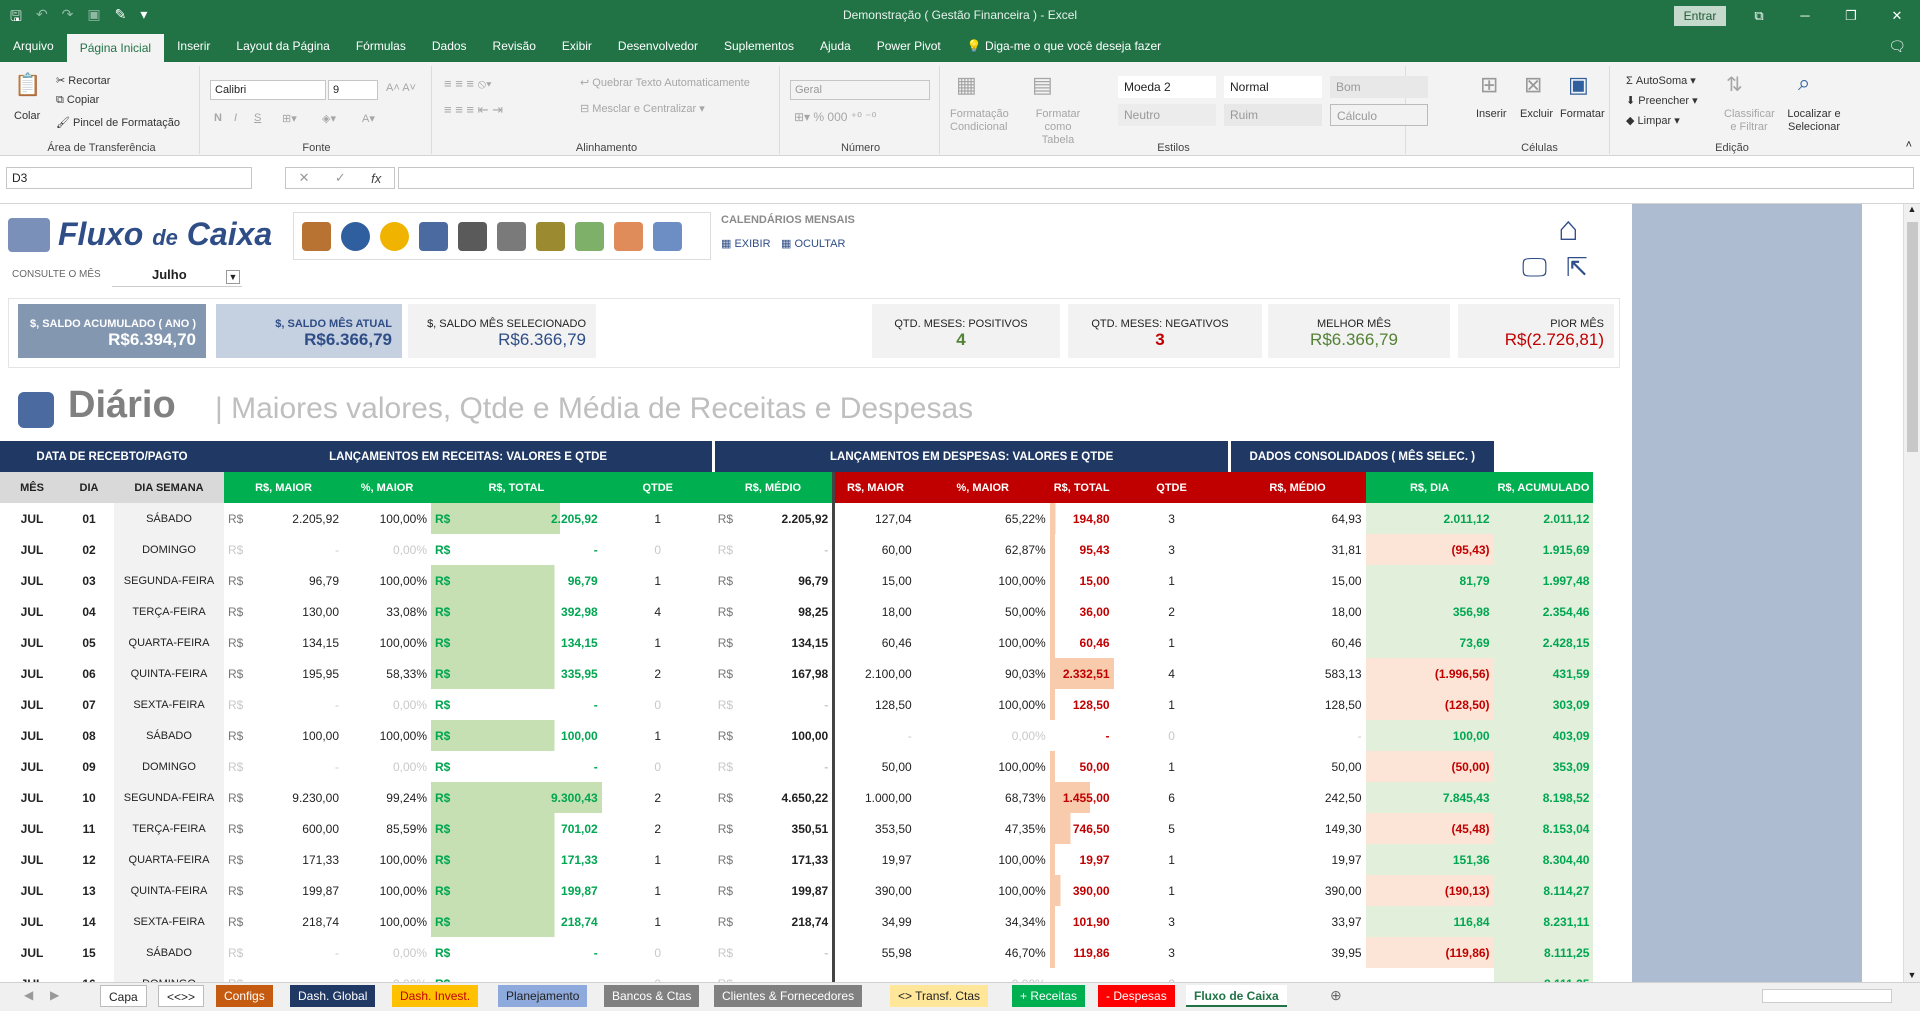 The image size is (1920, 1011). What do you see at coordinates (1236, 996) in the screenshot?
I see `sheet-tab-fluxo-caixa: Fluxo de Caixa` at bounding box center [1236, 996].